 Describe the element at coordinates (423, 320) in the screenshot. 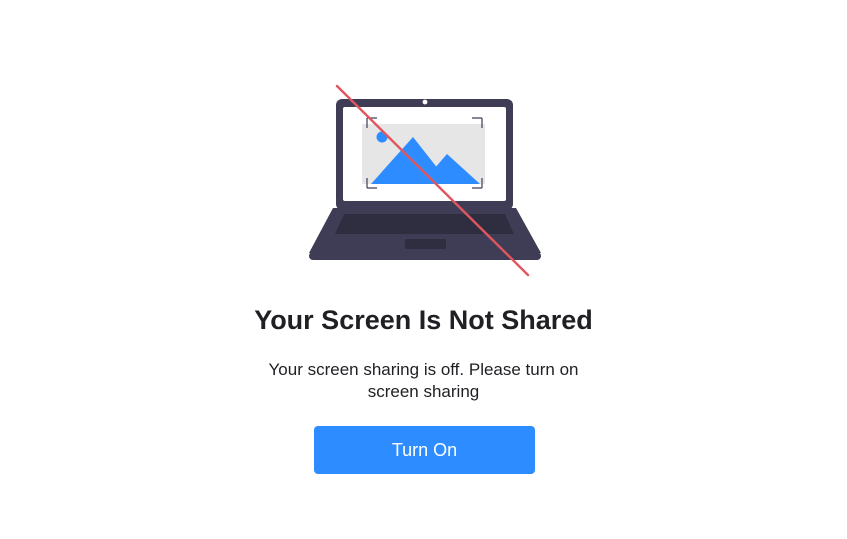

I see `page-title: Your Screen Is Not Shared` at that location.